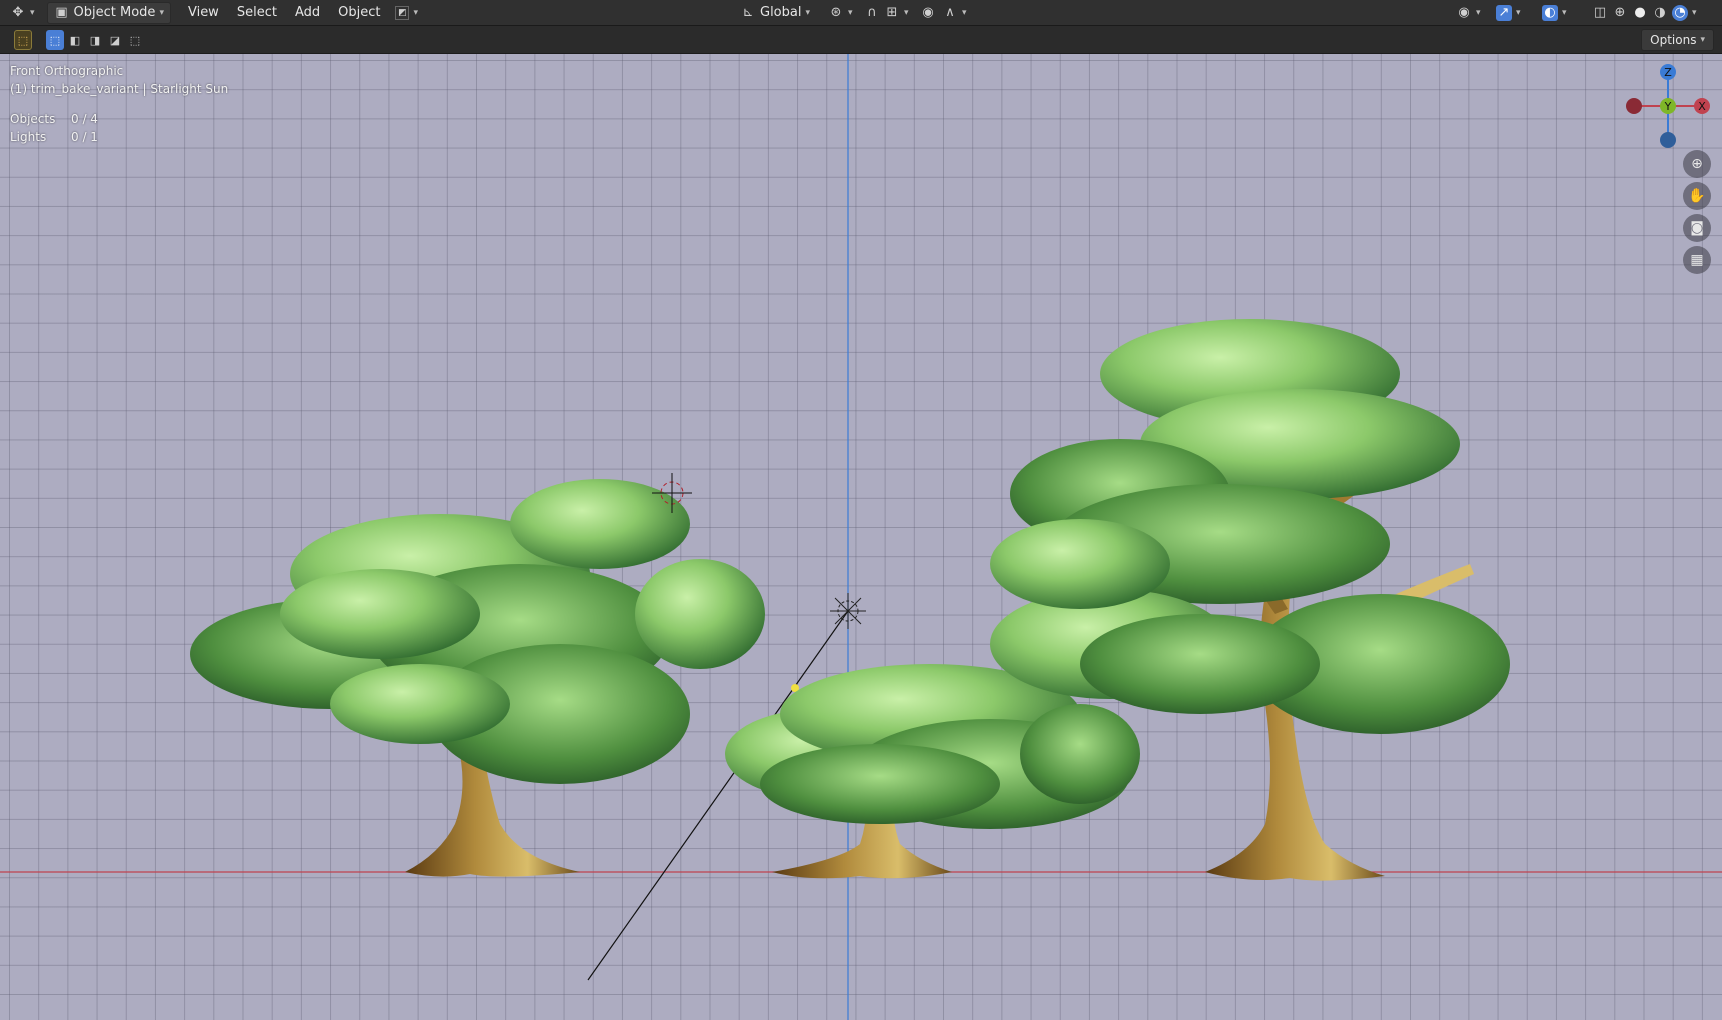 Image resolution: width=1722 pixels, height=1020 pixels. Describe the element at coordinates (1600, 12) in the screenshot. I see `xray-icon: ◫` at that location.